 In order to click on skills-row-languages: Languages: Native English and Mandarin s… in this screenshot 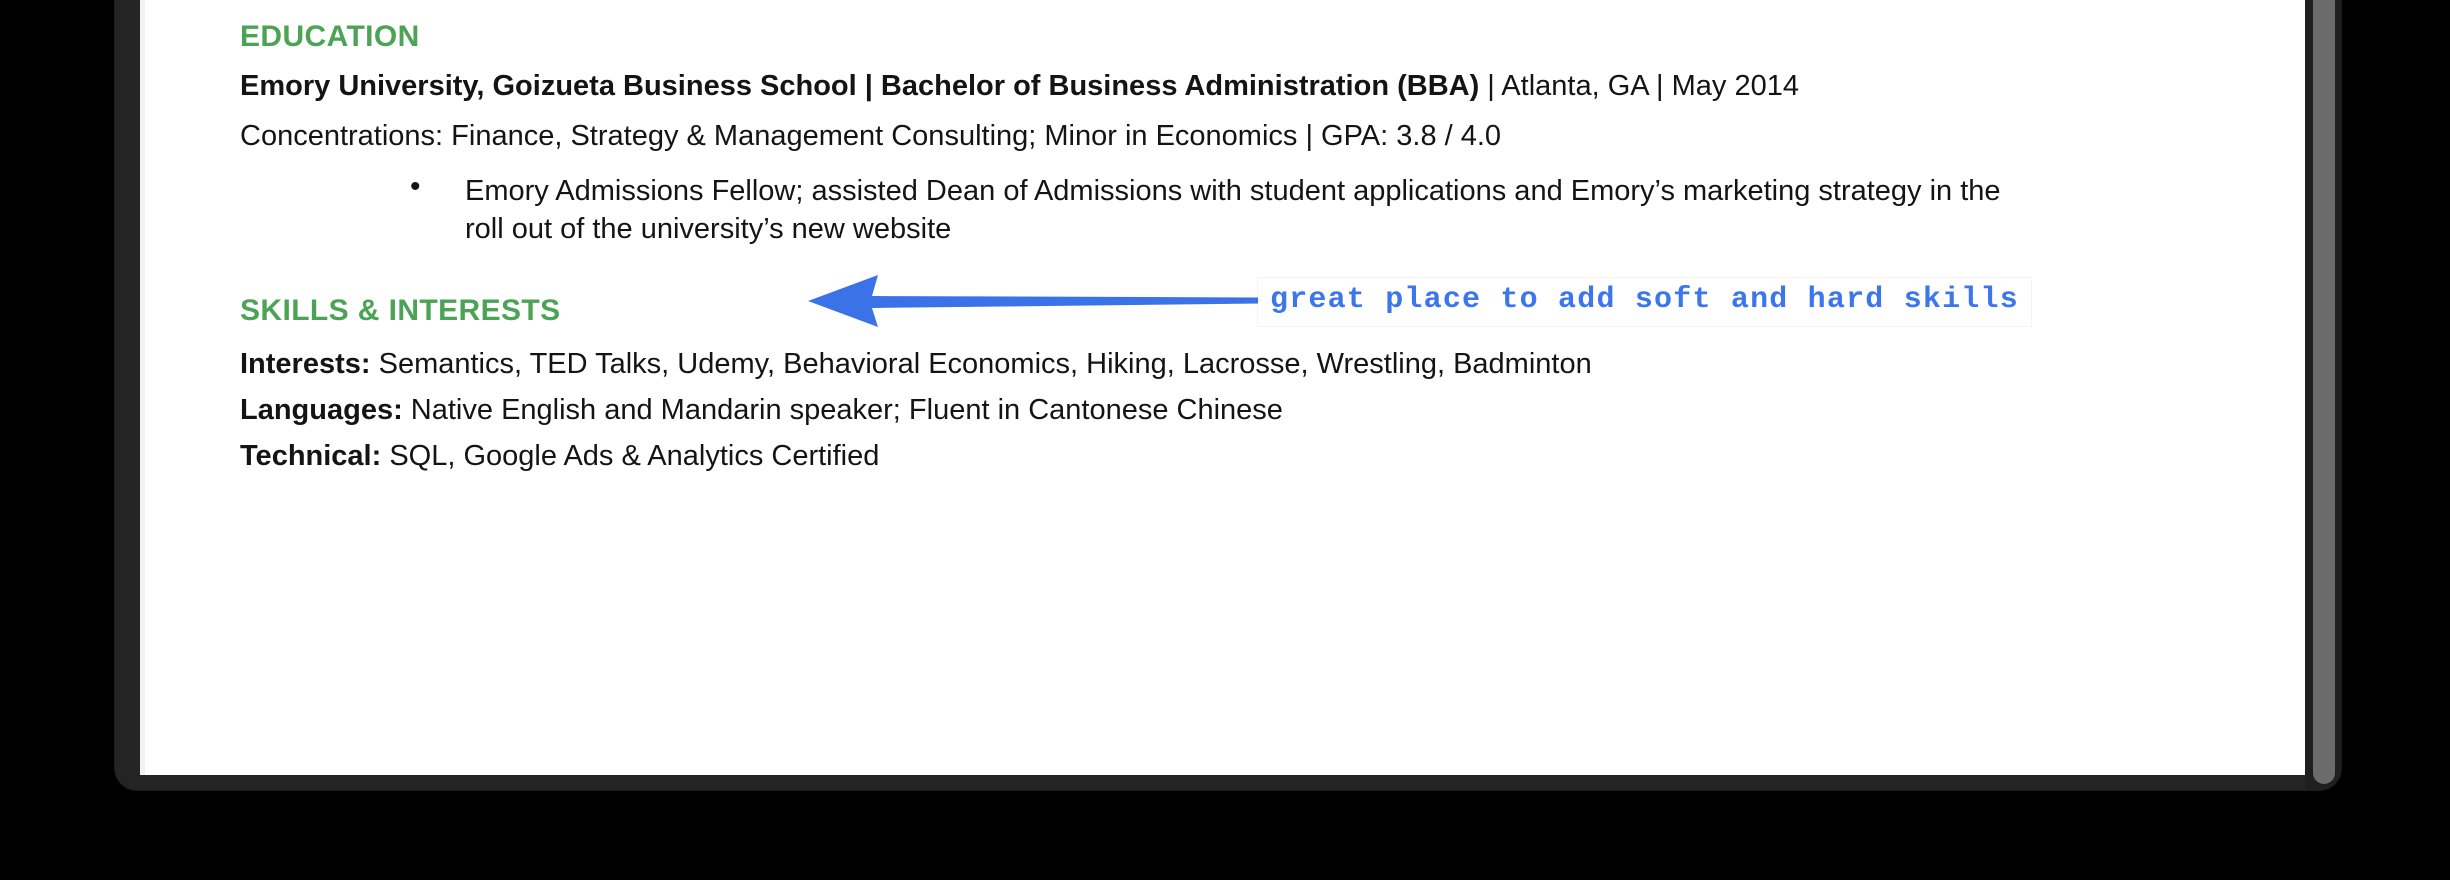, I will do `click(761, 410)`.